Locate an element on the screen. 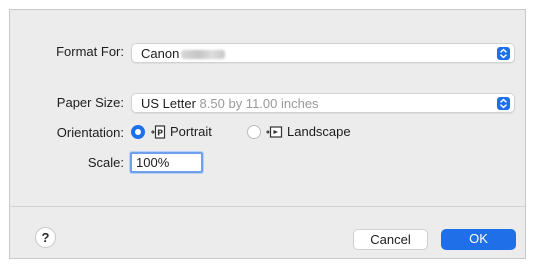 Image resolution: width=534 pixels, height=266 pixels. paper-size-value: US Letter is located at coordinates (168, 103).